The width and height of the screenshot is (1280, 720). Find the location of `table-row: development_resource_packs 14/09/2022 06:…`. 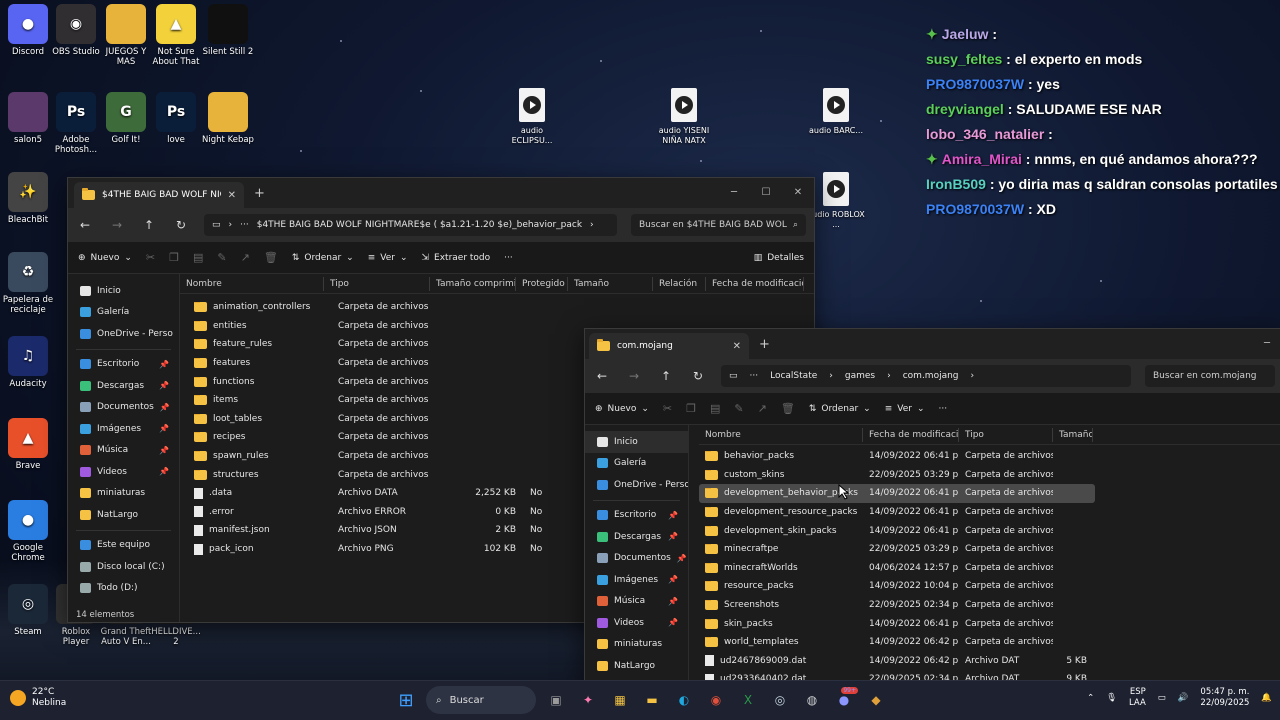

table-row: development_resource_packs 14/09/2022 06:… is located at coordinates (897, 512).